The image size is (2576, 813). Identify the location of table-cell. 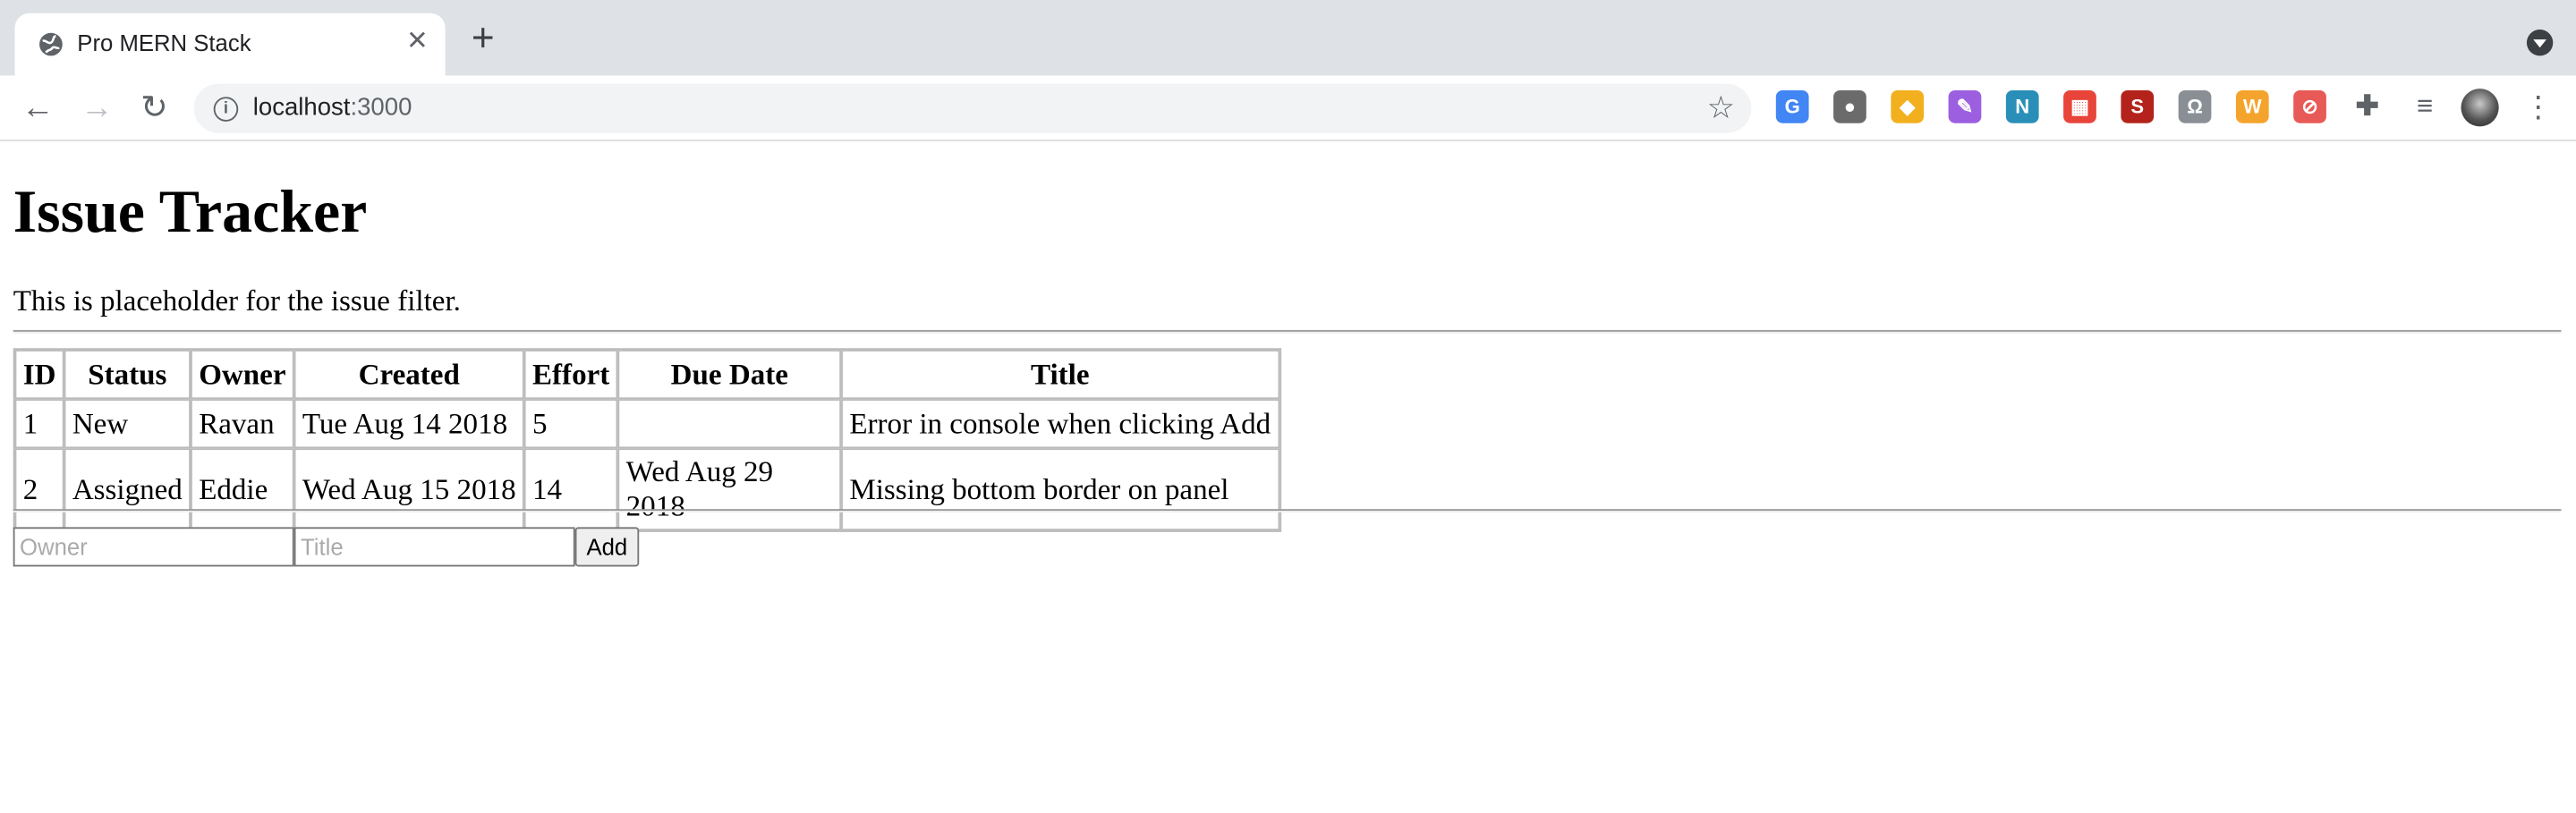
(729, 424).